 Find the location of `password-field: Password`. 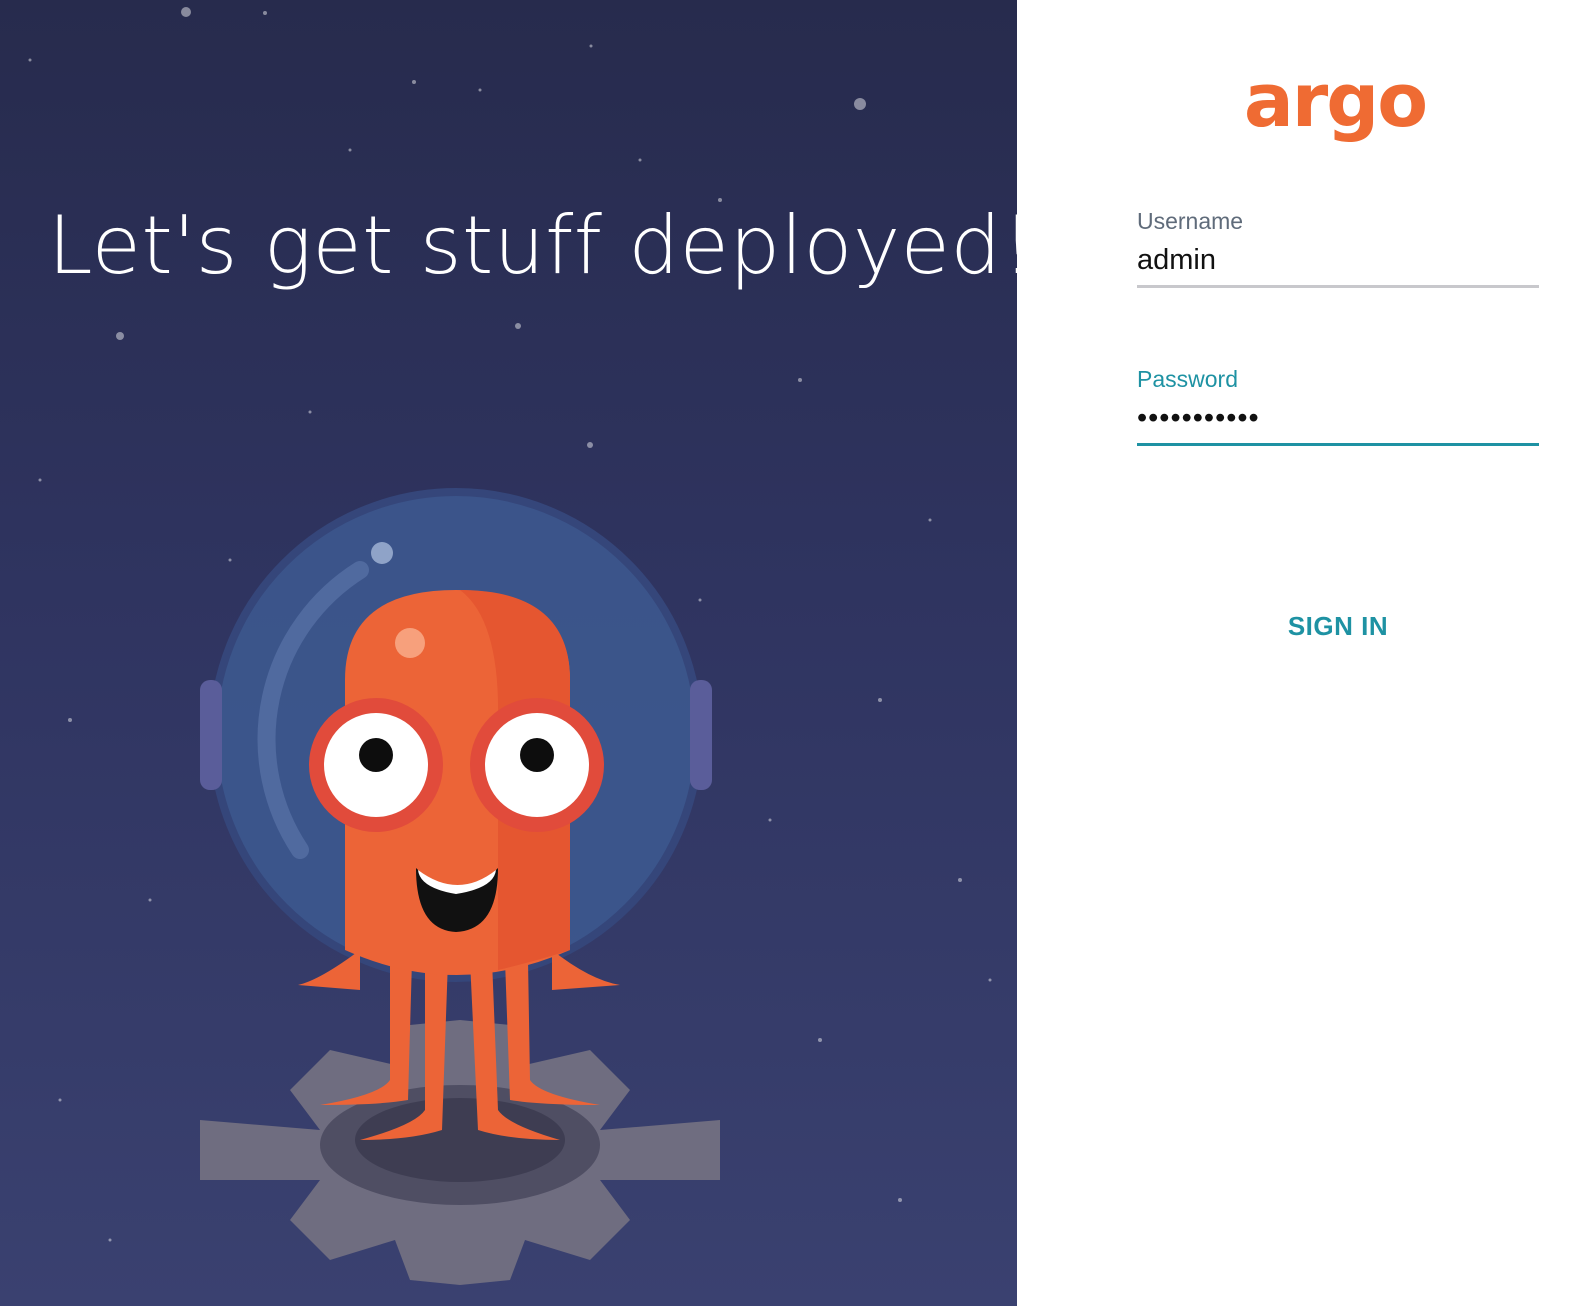

password-field: Password is located at coordinates (1338, 405).